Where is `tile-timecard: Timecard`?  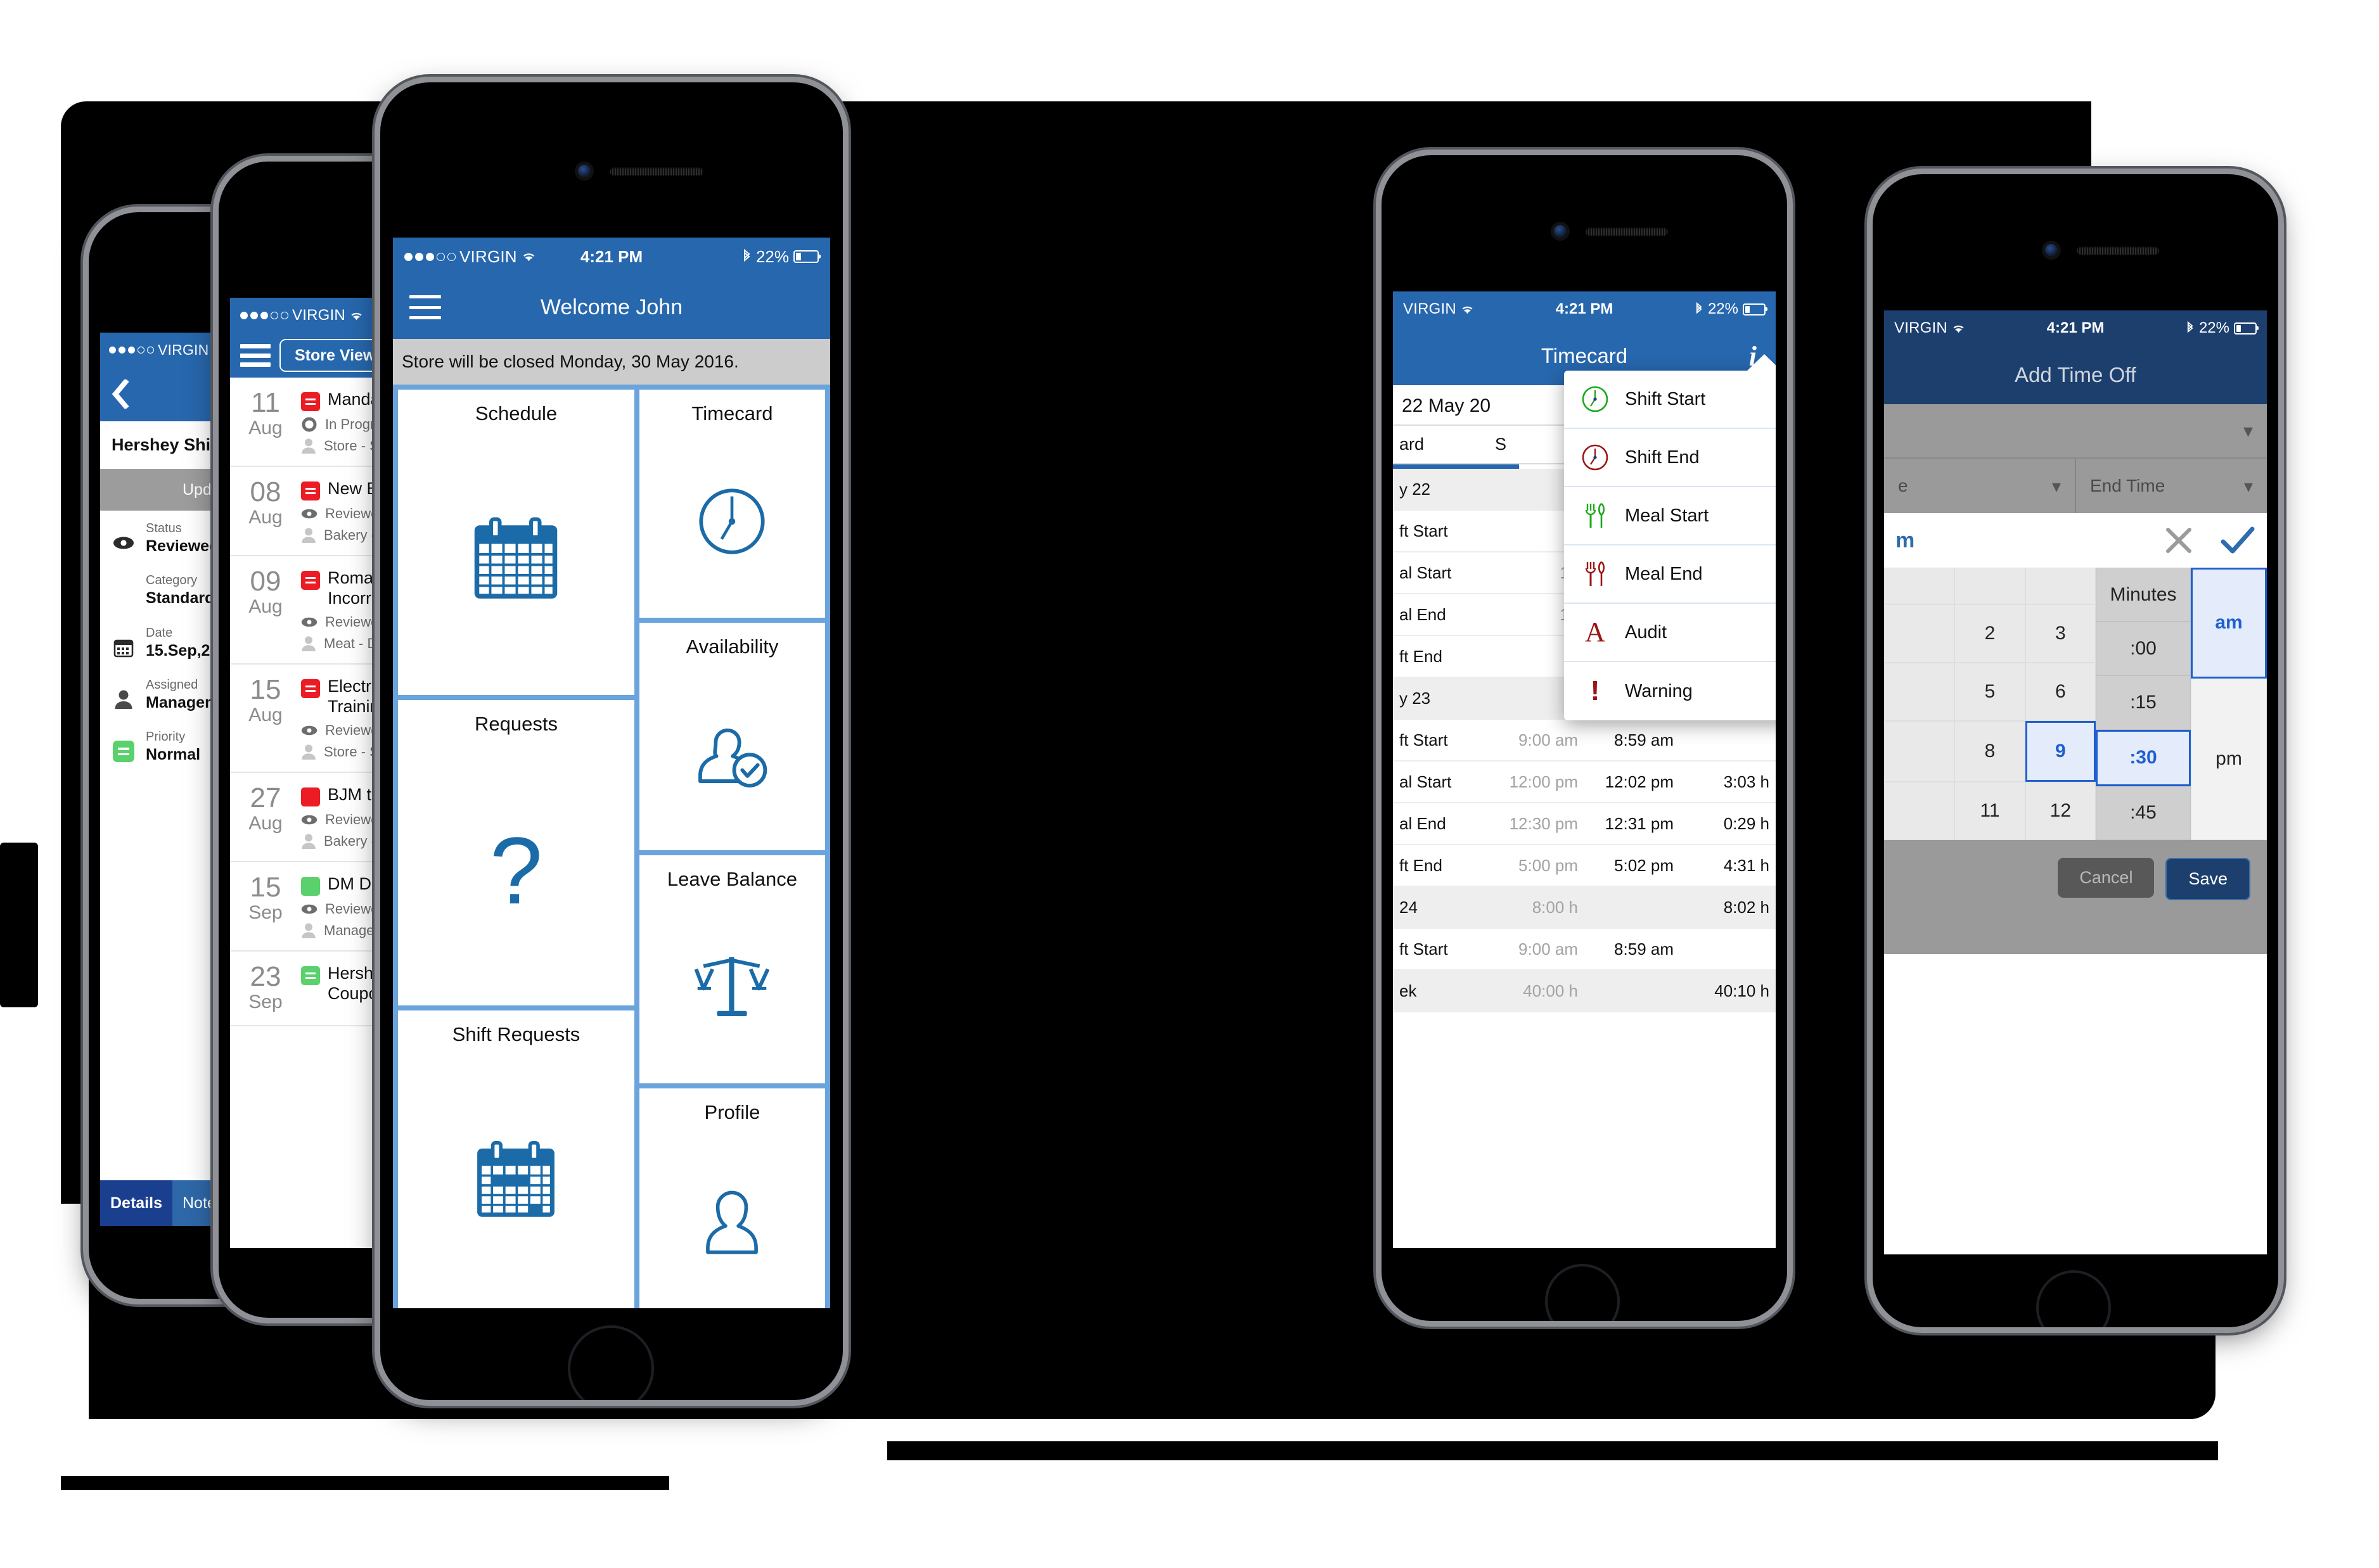
tile-timecard: Timecard is located at coordinates (732, 504).